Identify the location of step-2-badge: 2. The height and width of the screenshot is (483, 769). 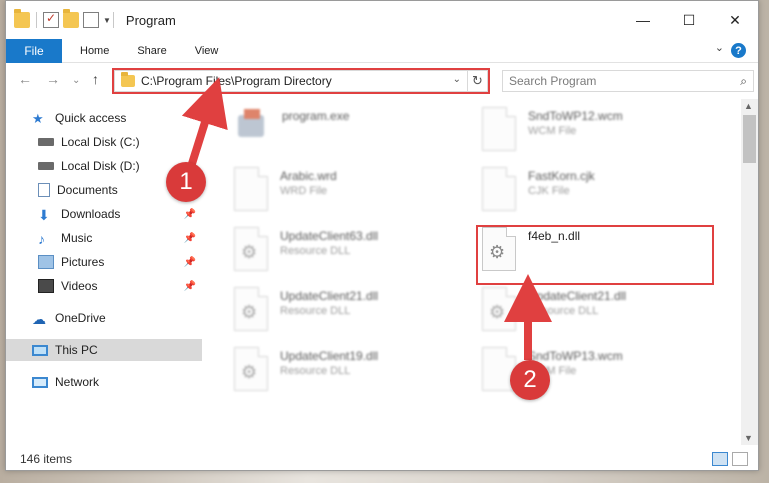
(530, 380).